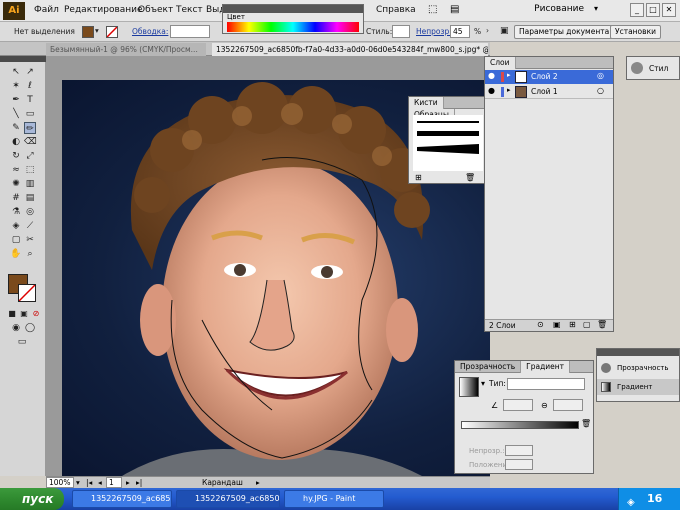 This screenshot has height=510, width=680. I want to click on close-button: ✕, so click(669, 10).